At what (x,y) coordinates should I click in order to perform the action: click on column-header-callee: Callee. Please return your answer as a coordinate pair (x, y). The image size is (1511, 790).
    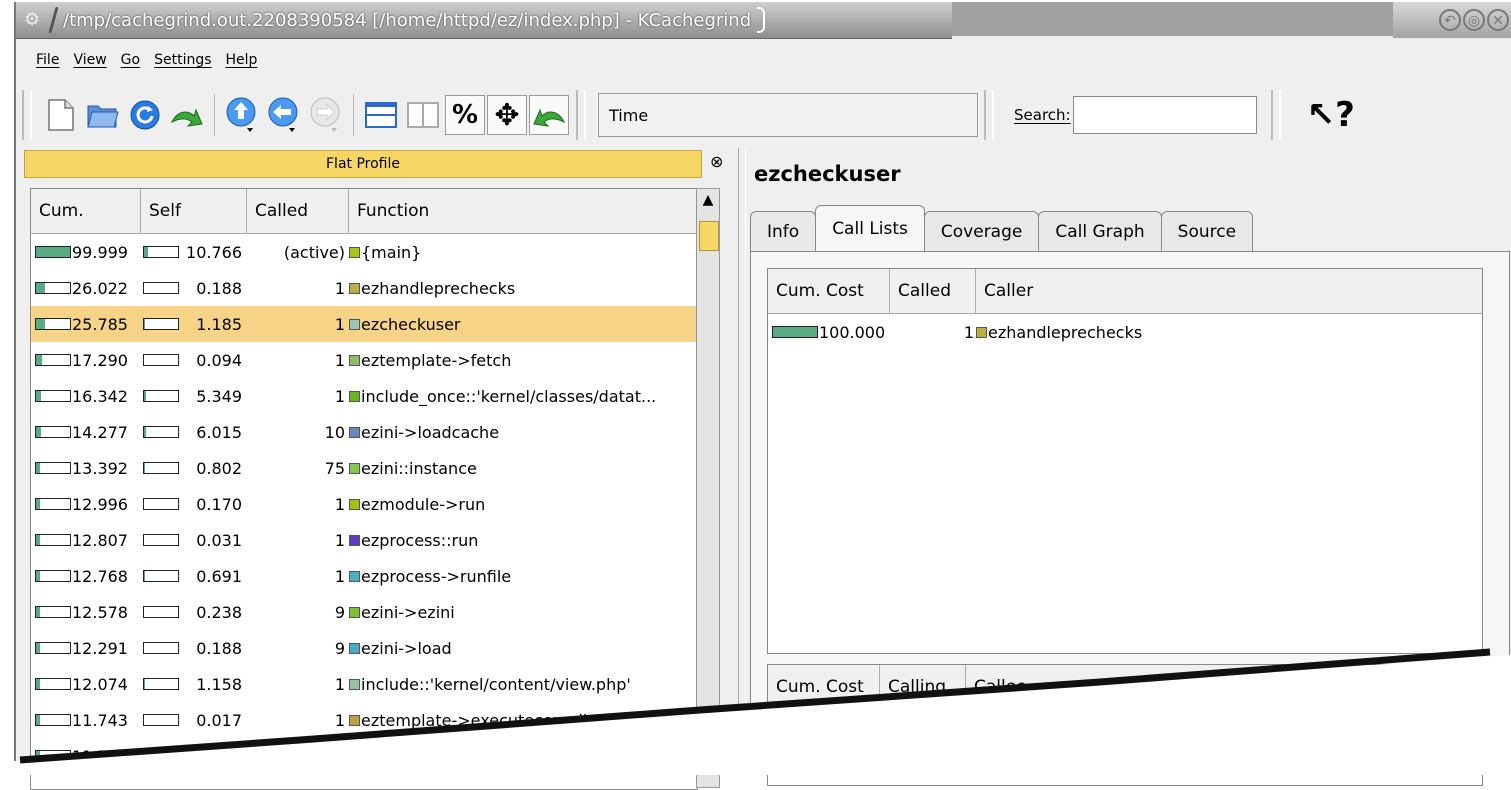
    Looking at the image, I should click on (1224, 687).